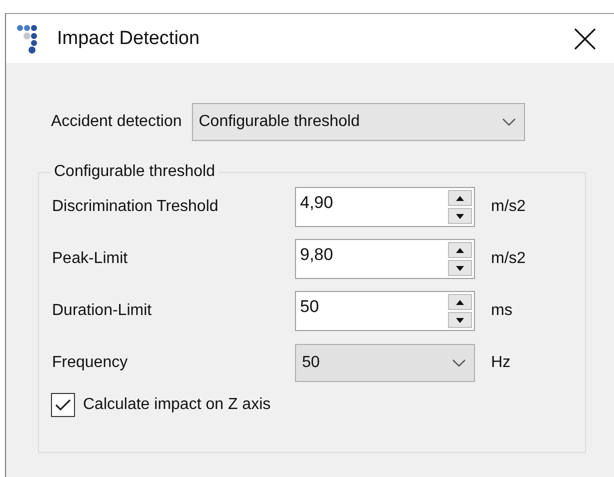  Describe the element at coordinates (358, 122) in the screenshot. I see `dropdown: Configurable threshold` at that location.